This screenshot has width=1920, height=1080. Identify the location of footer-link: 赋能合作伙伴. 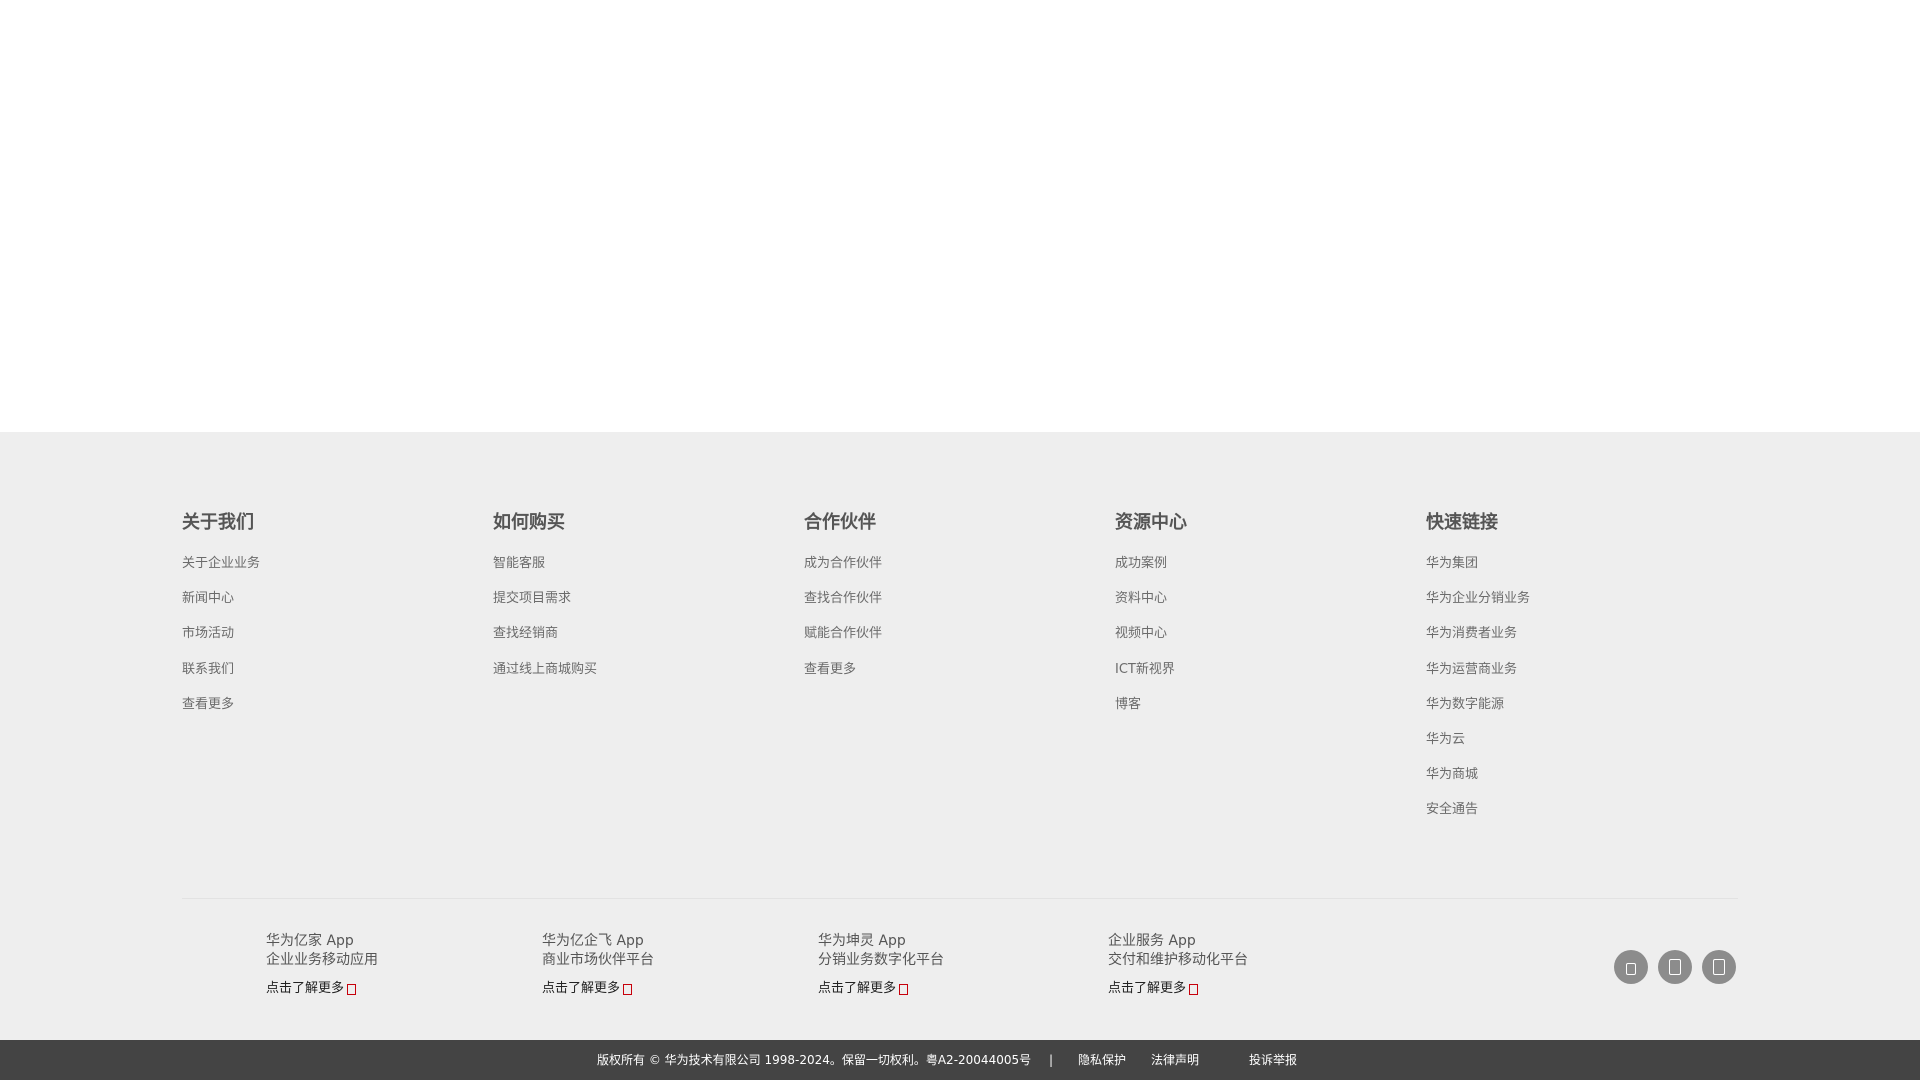
(954, 641).